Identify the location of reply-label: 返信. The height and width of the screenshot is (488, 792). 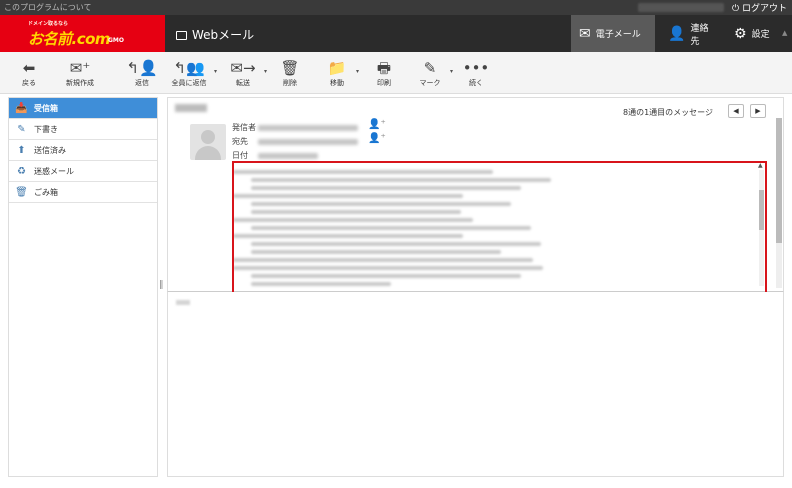
(142, 83).